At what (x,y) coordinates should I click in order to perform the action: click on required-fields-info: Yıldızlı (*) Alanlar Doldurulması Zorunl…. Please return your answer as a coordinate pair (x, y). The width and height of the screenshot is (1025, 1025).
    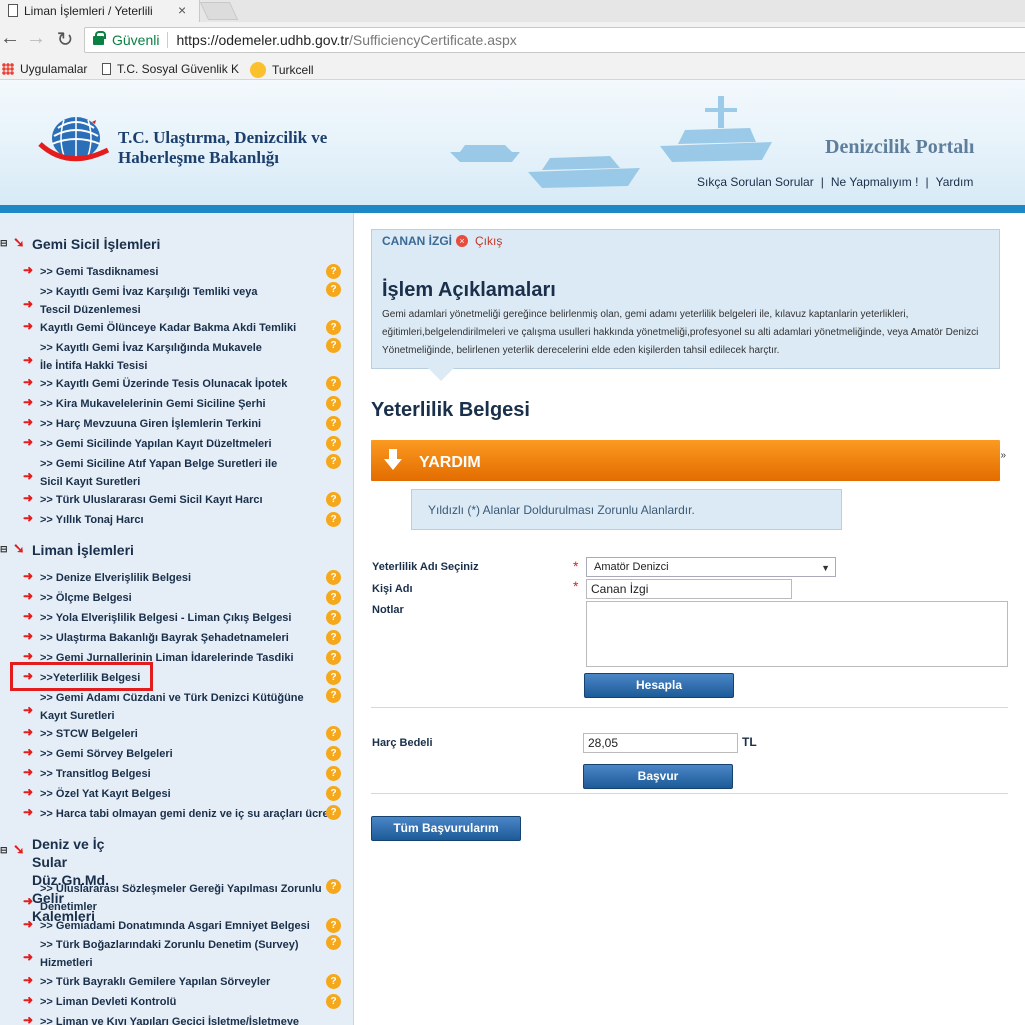
    Looking at the image, I should click on (626, 509).